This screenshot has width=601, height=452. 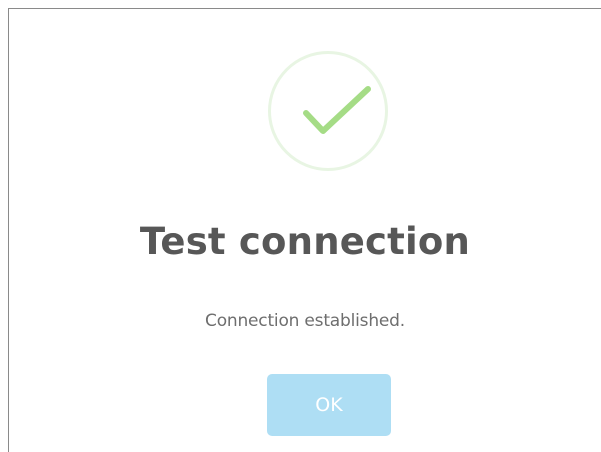 I want to click on success-icon-ring, so click(x=328, y=111).